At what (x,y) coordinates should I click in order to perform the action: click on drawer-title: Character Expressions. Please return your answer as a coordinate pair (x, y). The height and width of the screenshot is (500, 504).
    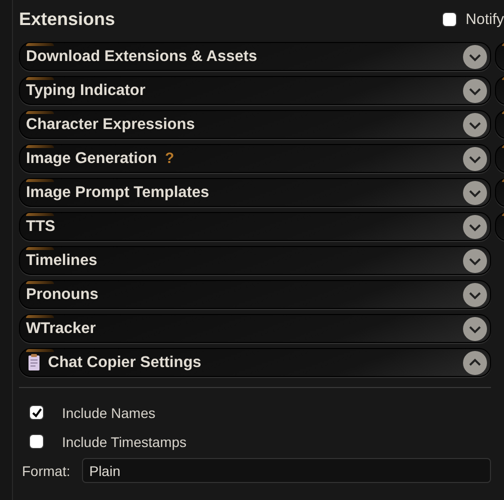
    Looking at the image, I should click on (110, 125).